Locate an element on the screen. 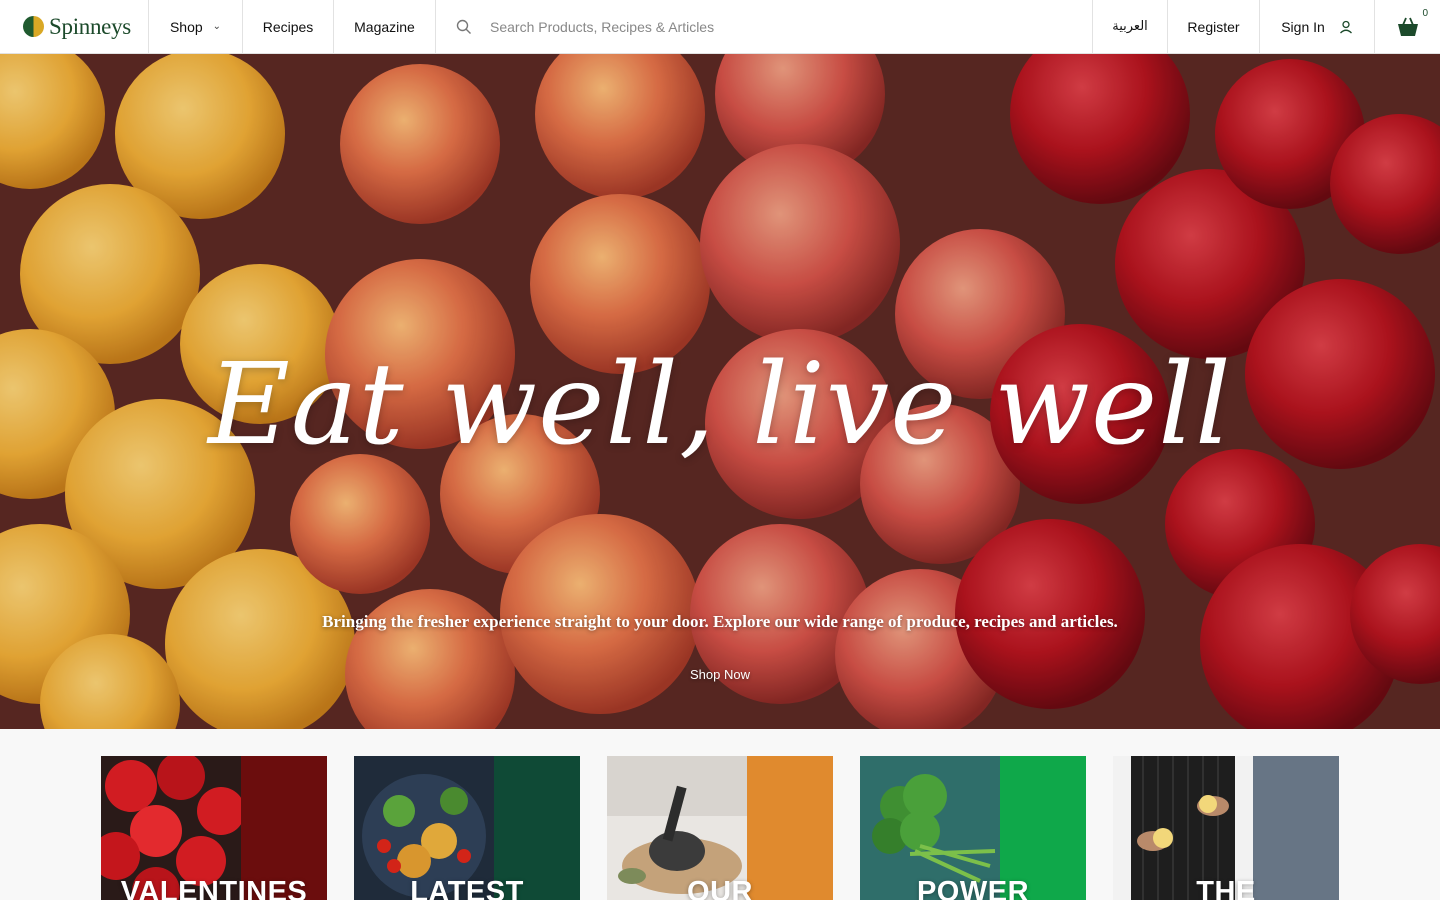  card-latest: LATEST is located at coordinates (467, 828).